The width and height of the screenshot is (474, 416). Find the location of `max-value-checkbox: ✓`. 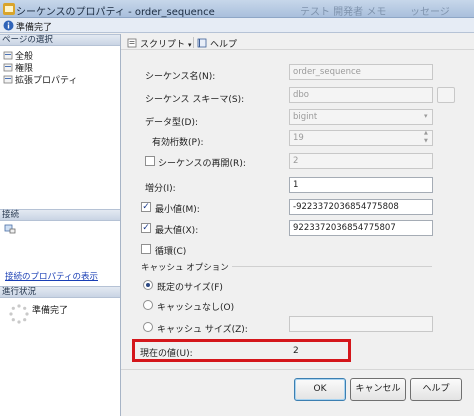

max-value-checkbox: ✓ is located at coordinates (146, 228).